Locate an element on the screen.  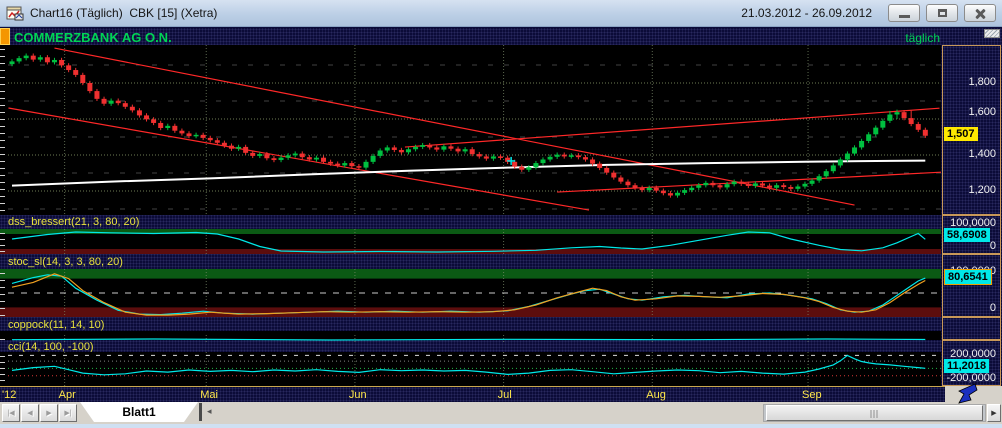
cci-pane is located at coordinates (470, 369).